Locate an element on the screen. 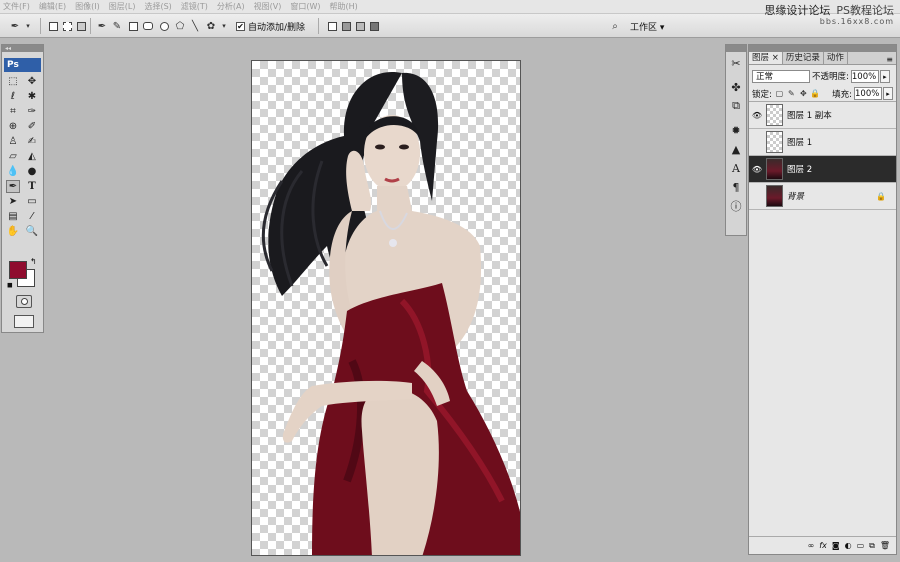 The width and height of the screenshot is (900, 562). exclude-icon is located at coordinates (374, 26).